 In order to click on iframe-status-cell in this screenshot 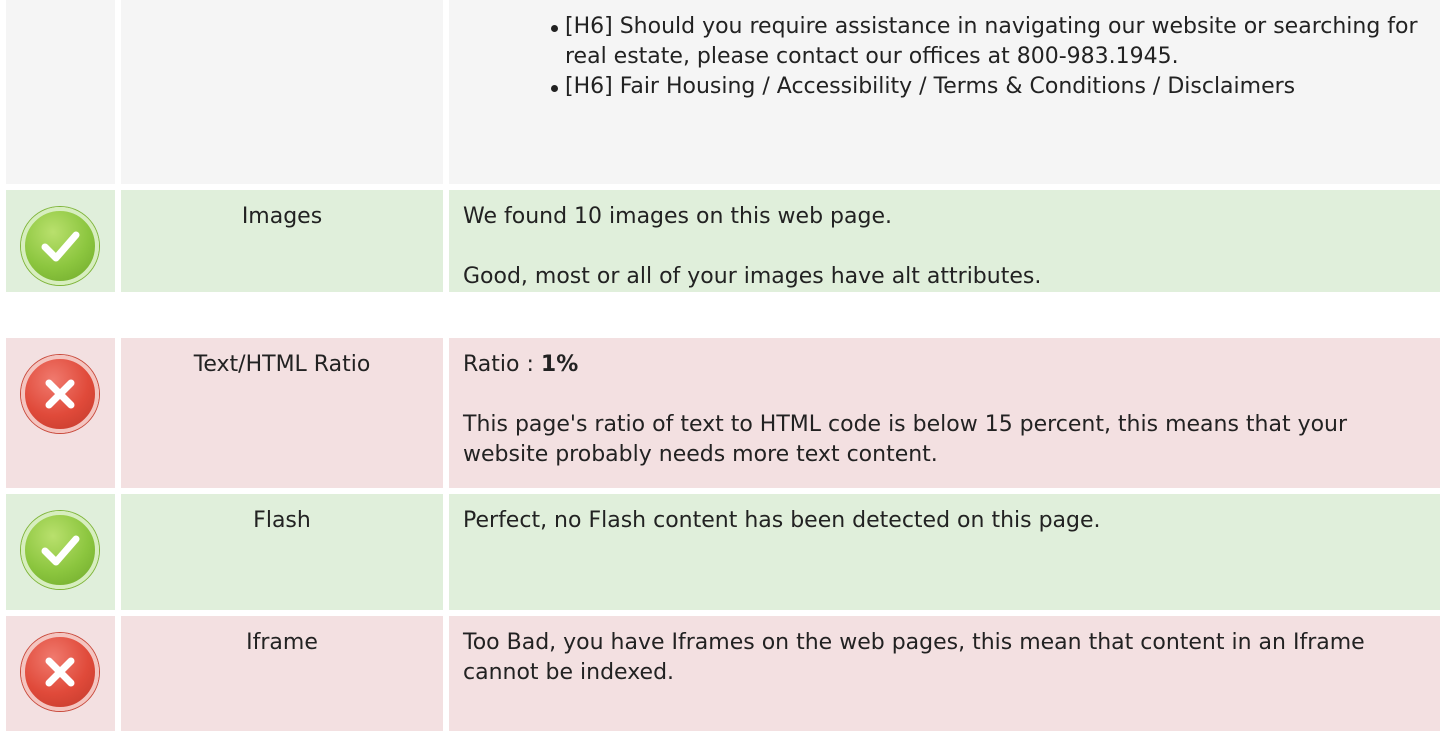, I will do `click(60, 673)`.